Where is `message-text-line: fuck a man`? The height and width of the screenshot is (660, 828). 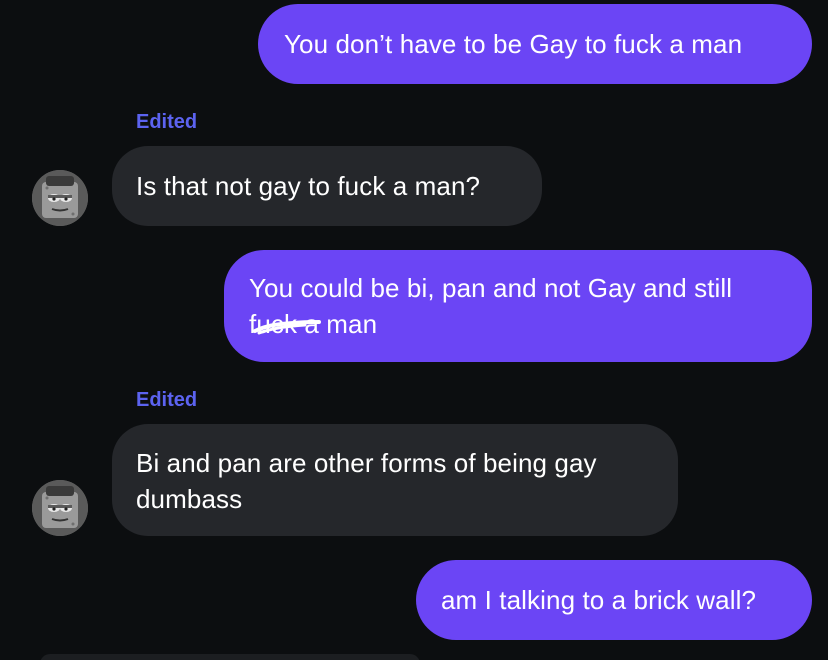
message-text-line: fuck a man is located at coordinates (530, 324).